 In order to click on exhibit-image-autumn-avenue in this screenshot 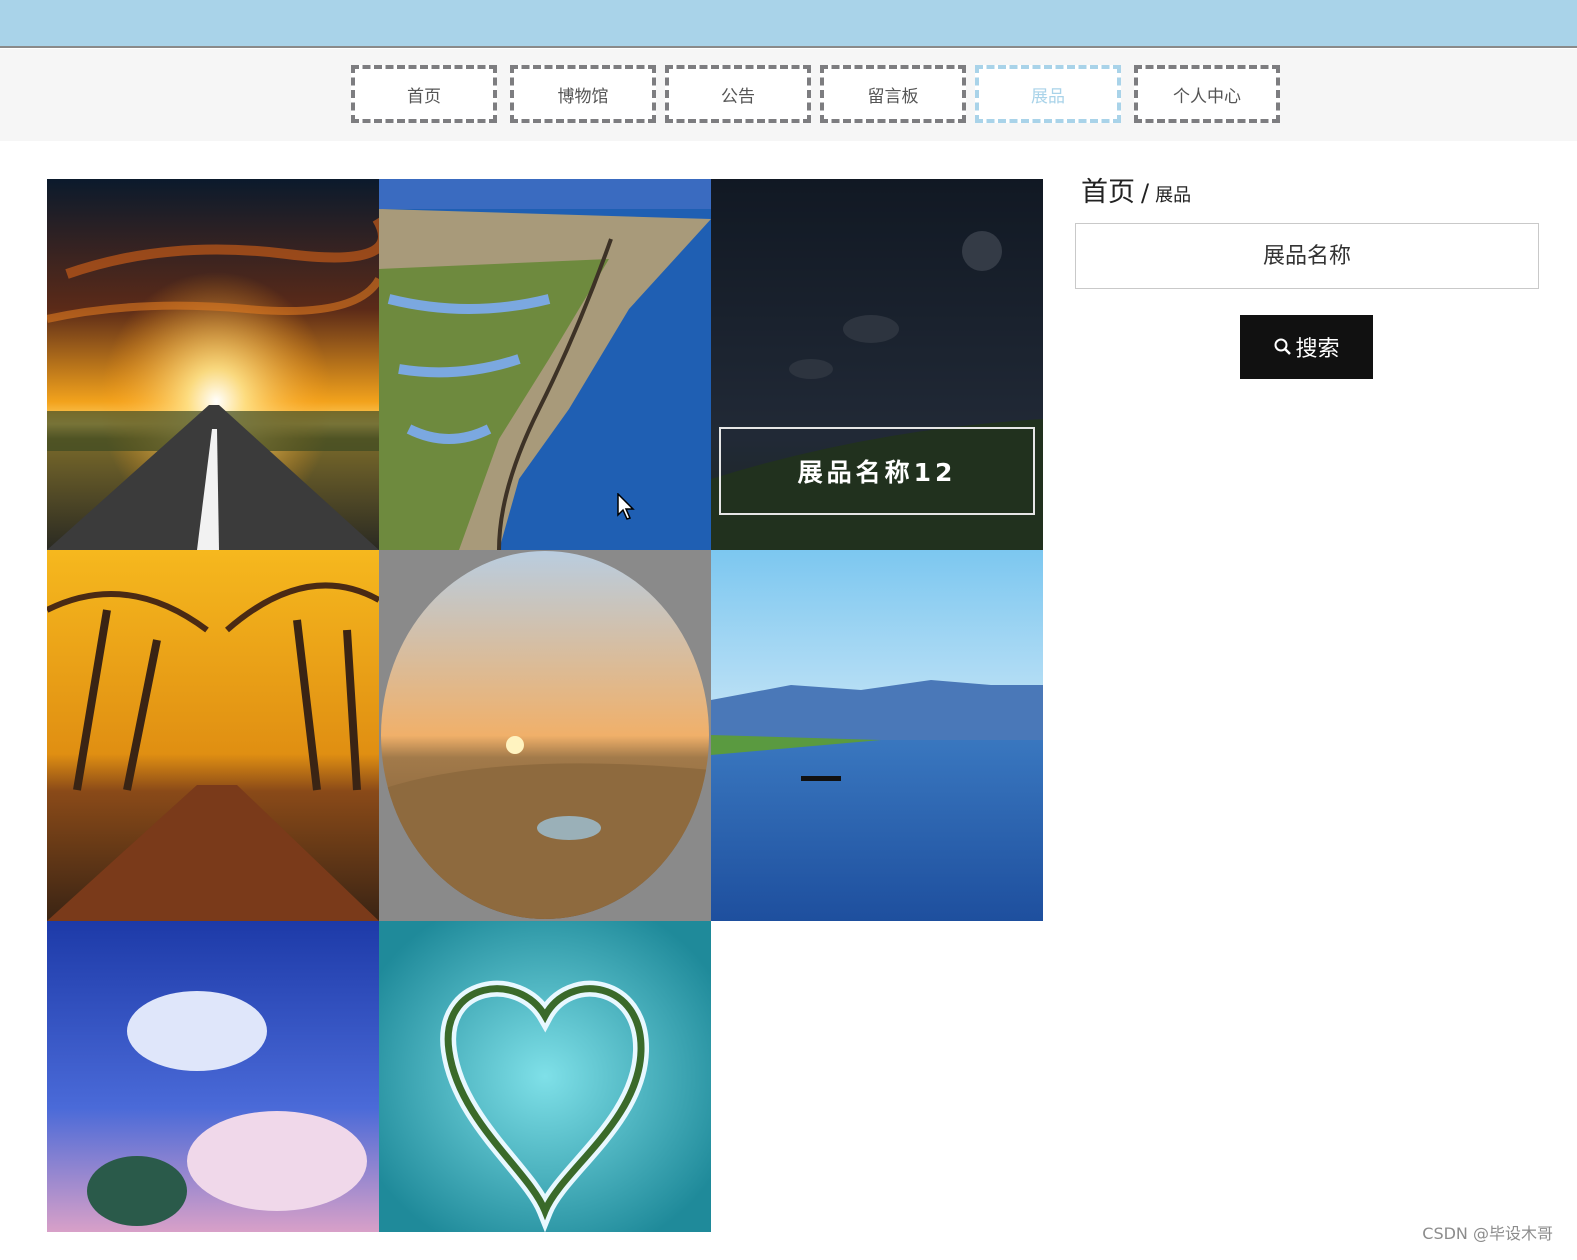, I will do `click(213, 735)`.